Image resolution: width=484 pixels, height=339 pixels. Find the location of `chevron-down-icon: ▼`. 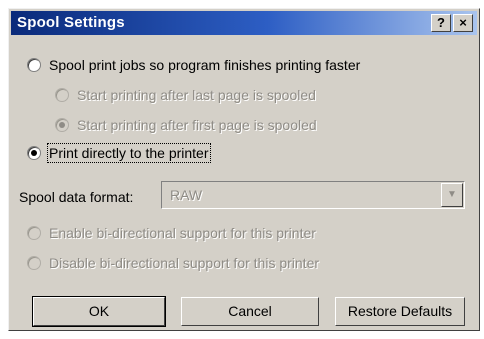

chevron-down-icon: ▼ is located at coordinates (452, 194).